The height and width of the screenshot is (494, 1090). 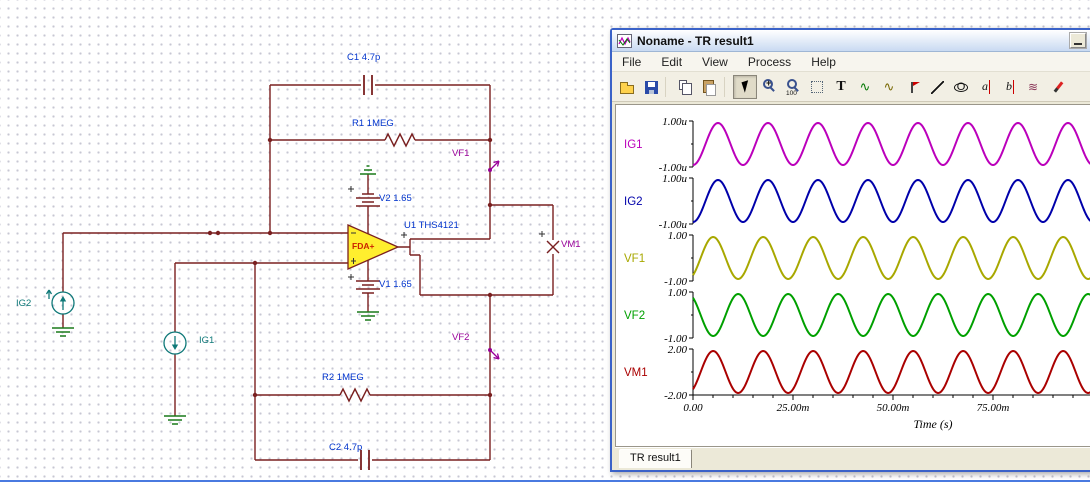 I want to click on cursor-a-icon, so click(x=989, y=86).